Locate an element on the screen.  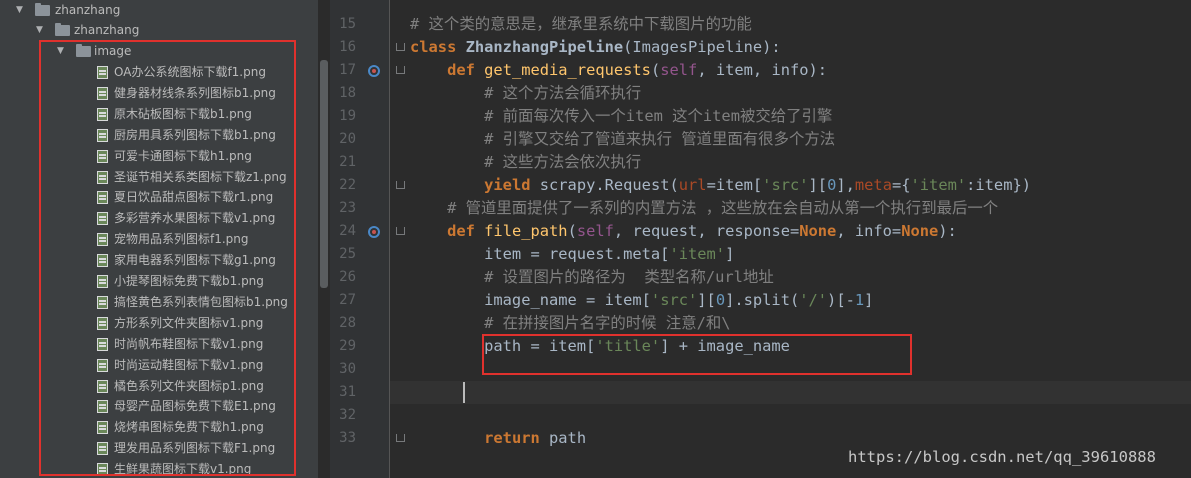
code-token: # 引擎又交给了管道来执行 管道里面有很多个方法 is located at coordinates (623, 139).